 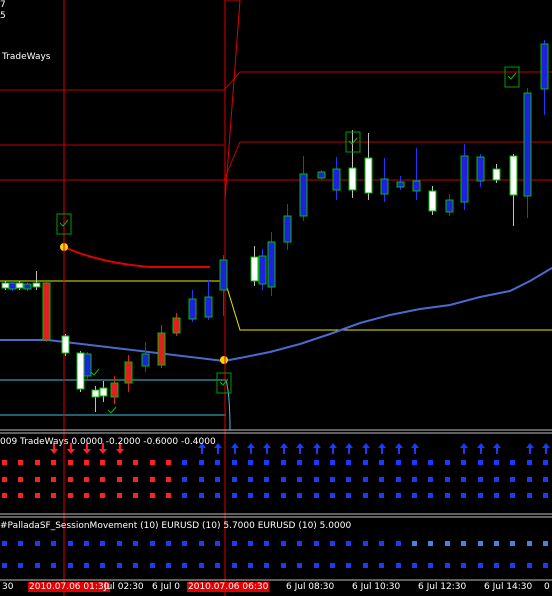 What do you see at coordinates (224, 360) in the screenshot?
I see `signal-dot` at bounding box center [224, 360].